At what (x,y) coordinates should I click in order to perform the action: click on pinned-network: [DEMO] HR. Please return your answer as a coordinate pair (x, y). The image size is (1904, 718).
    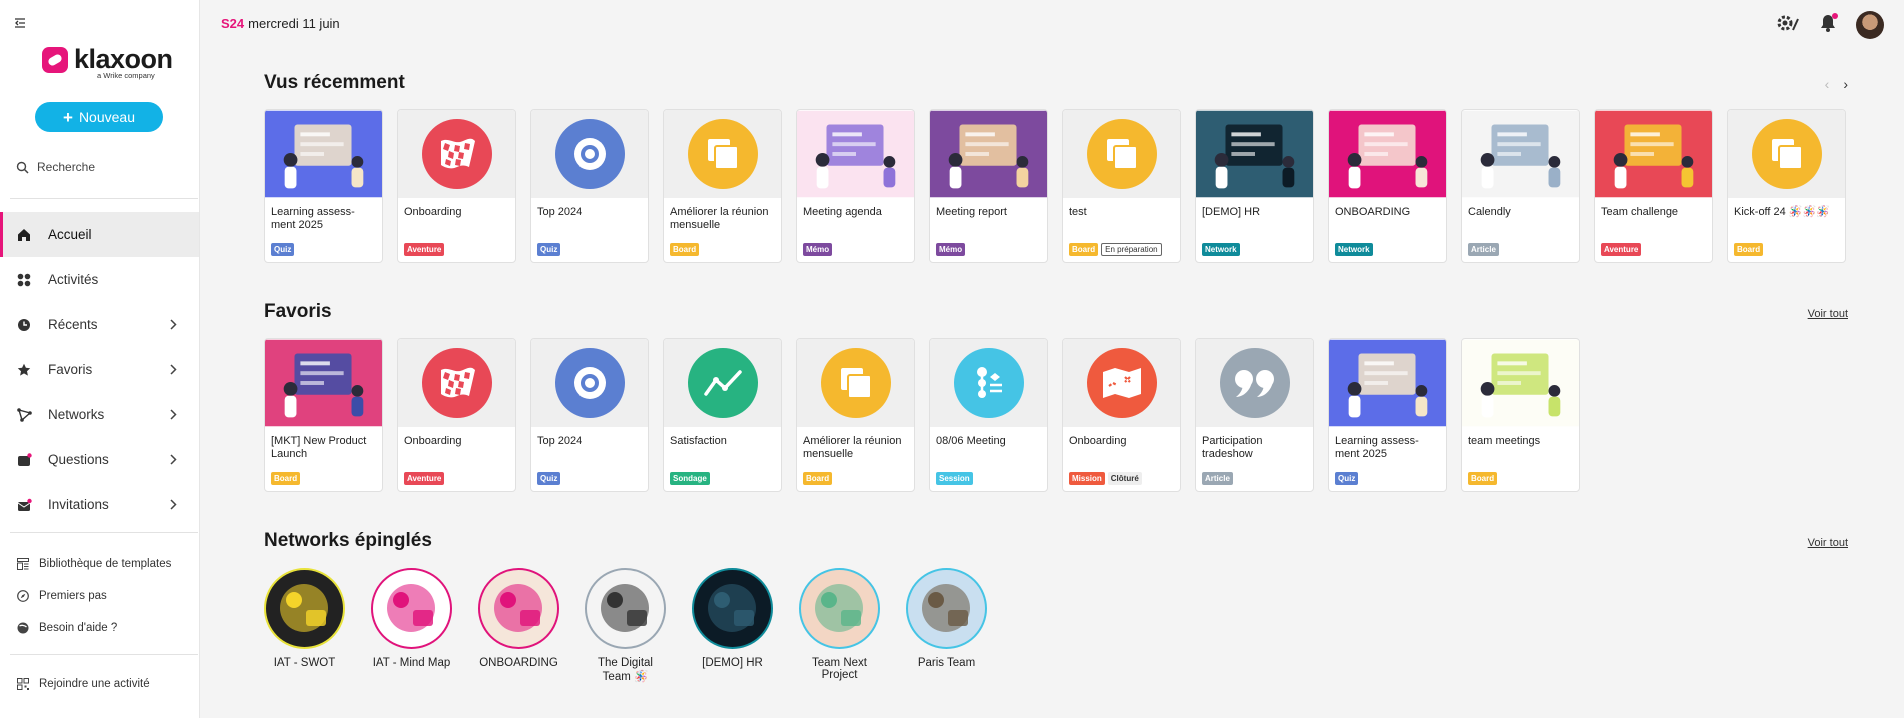
    Looking at the image, I should click on (732, 625).